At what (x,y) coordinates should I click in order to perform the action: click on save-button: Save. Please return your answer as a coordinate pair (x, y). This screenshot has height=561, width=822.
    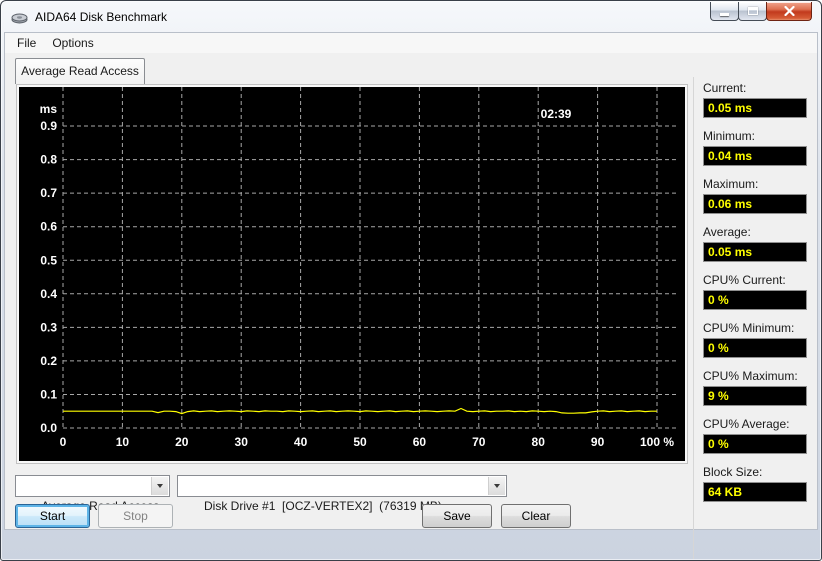
    Looking at the image, I should click on (457, 516).